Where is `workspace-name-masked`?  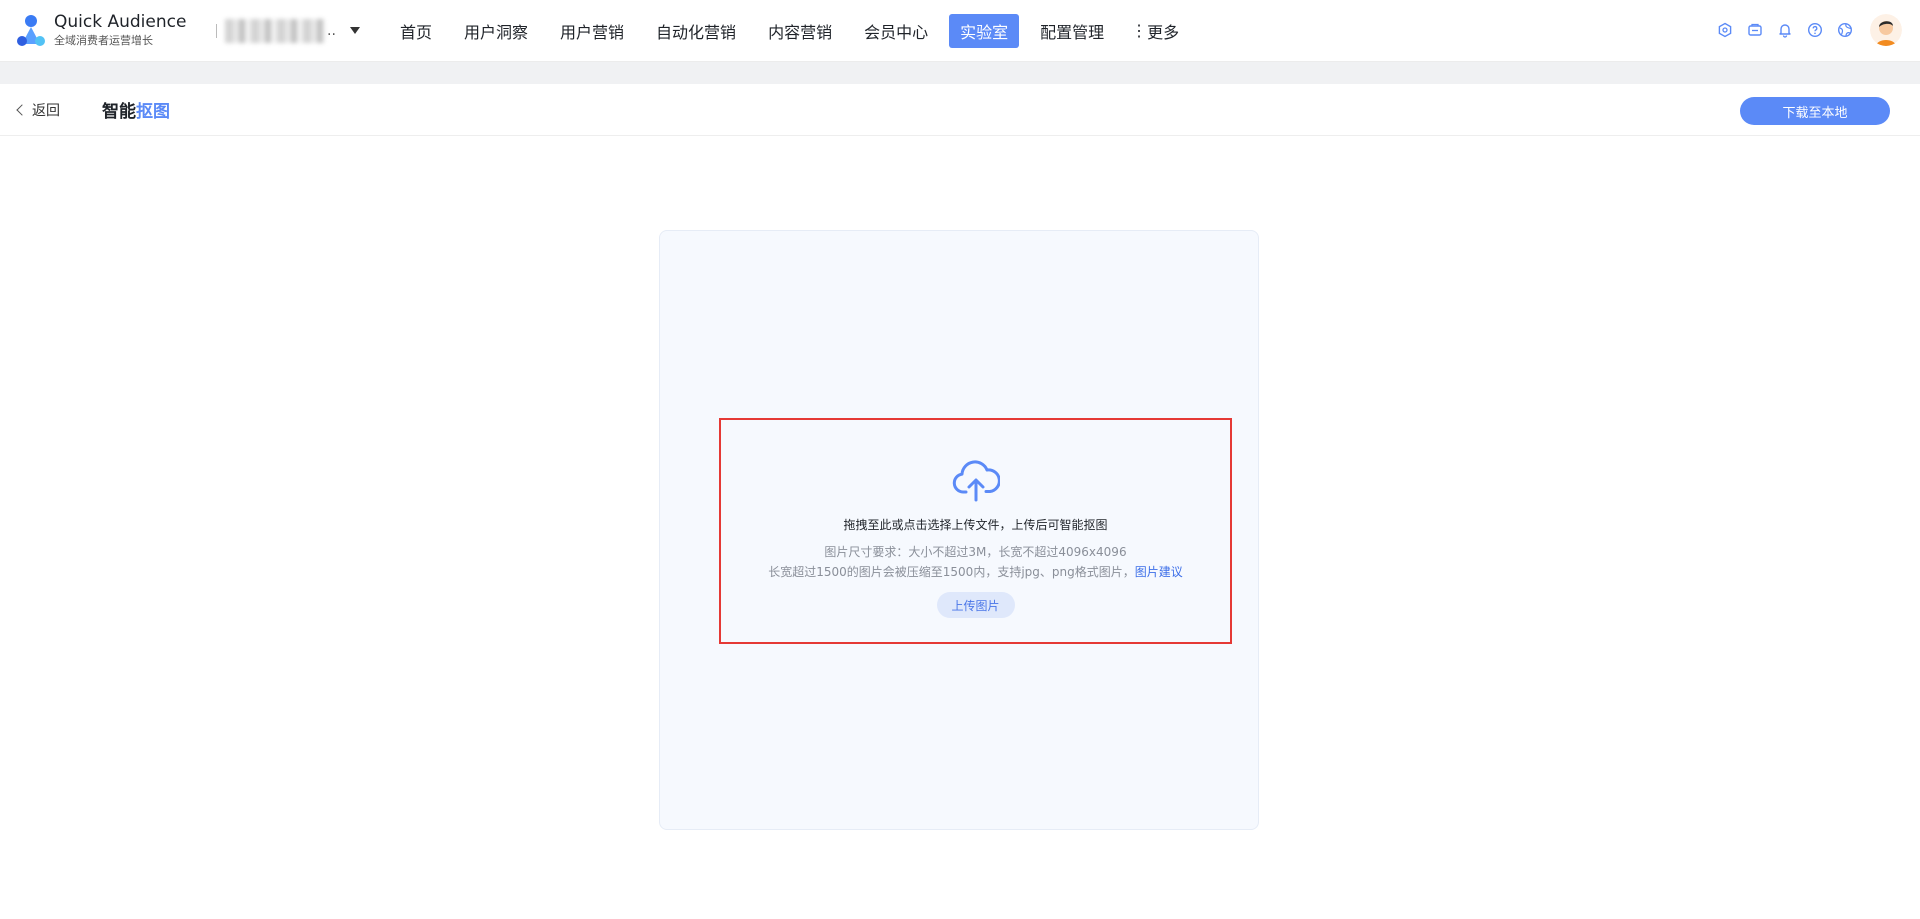
workspace-name-masked is located at coordinates (275, 30).